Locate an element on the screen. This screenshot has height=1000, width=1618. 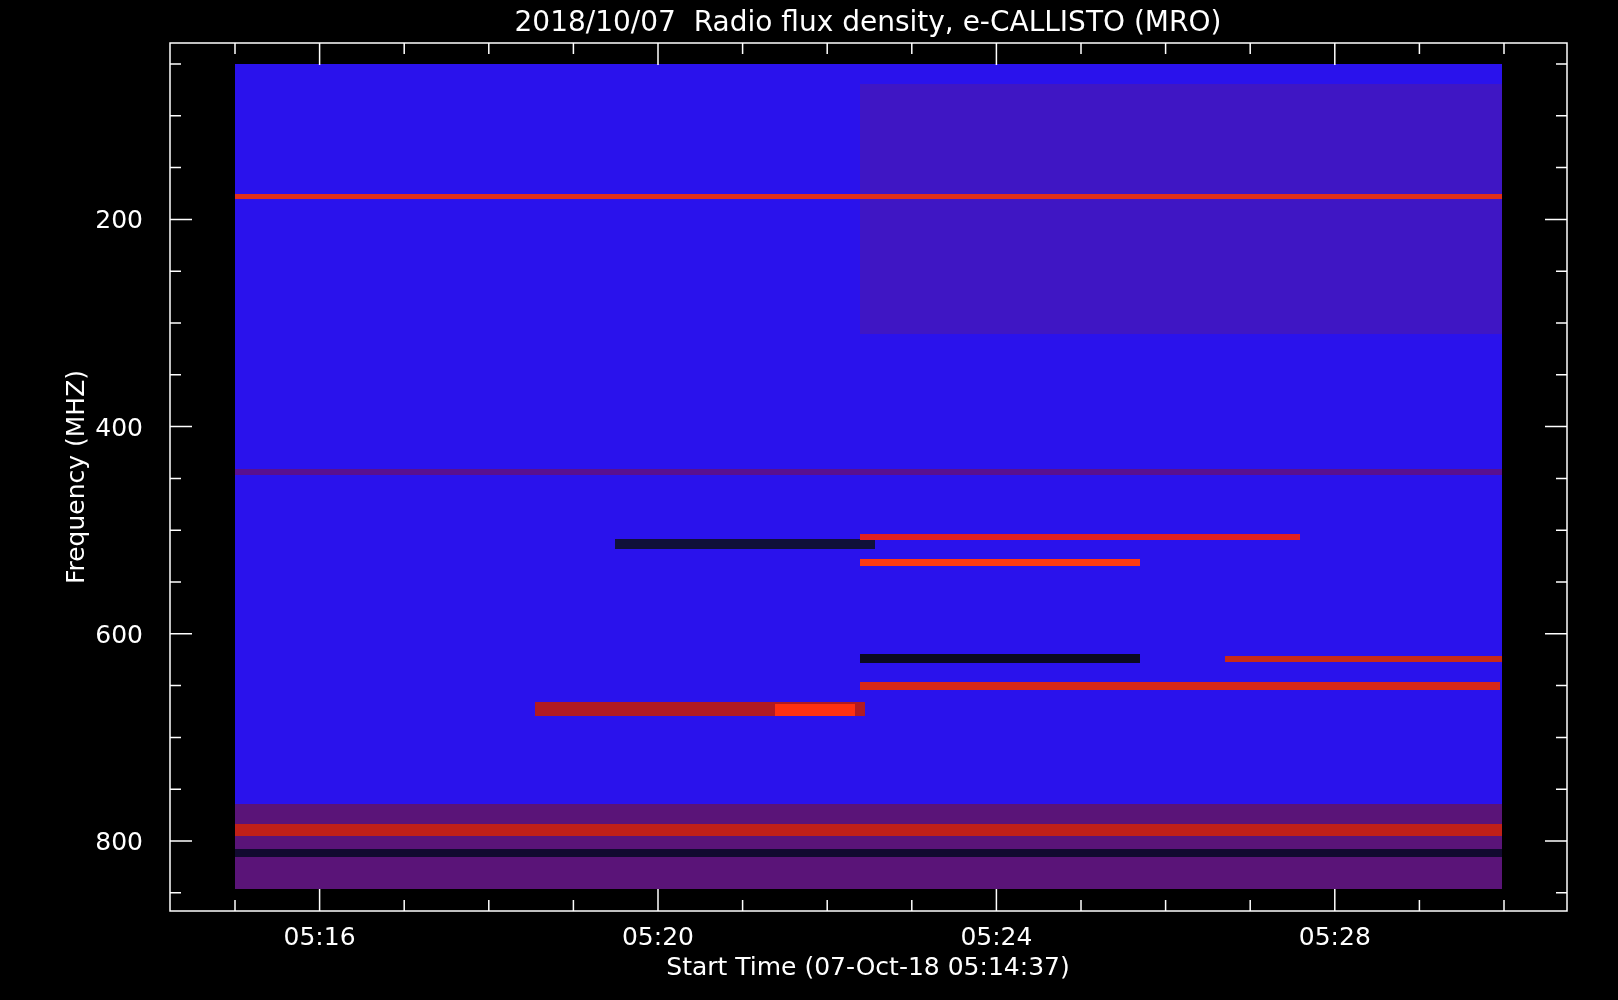
plot-title: 2018/10/07 Radio flux density, e-CALLISTO (MRO) is located at coordinates (868, 21).